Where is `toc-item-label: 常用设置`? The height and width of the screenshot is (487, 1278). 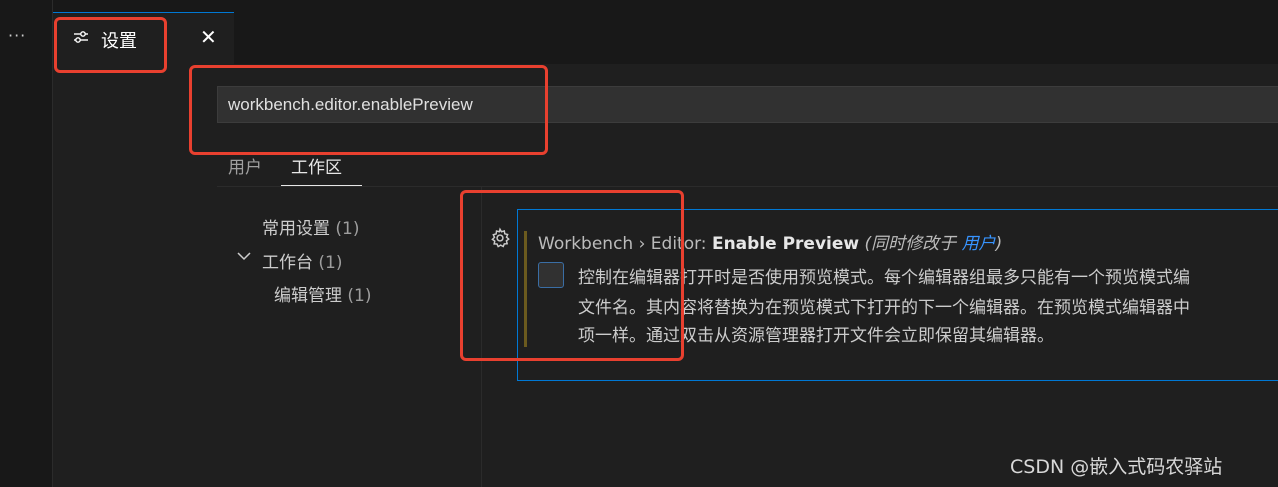 toc-item-label: 常用设置 is located at coordinates (296, 229).